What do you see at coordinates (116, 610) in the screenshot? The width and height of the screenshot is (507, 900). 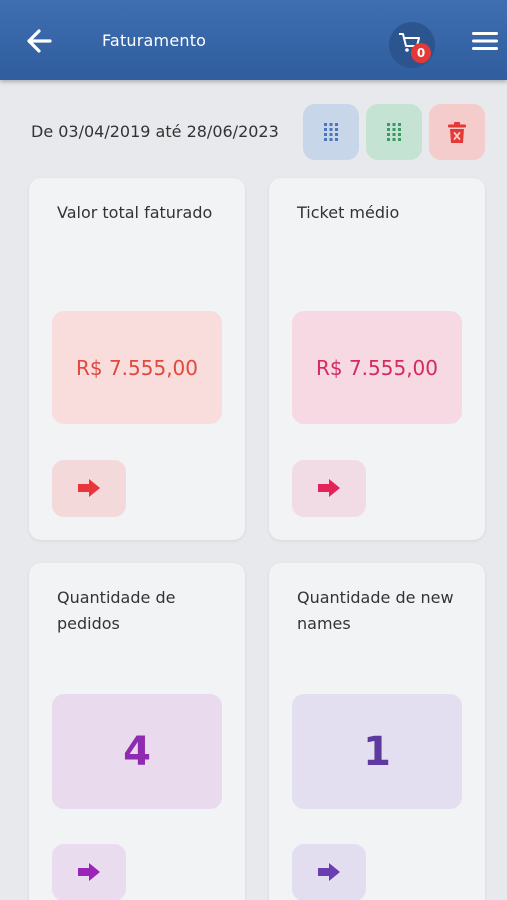 I see `card-title: Quantidade de pedidos` at bounding box center [116, 610].